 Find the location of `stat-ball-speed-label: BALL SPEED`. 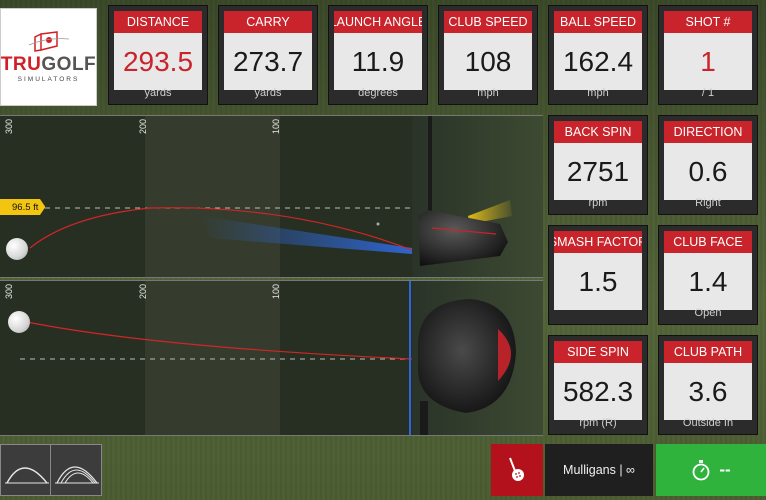

stat-ball-speed-label: BALL SPEED is located at coordinates (598, 22).